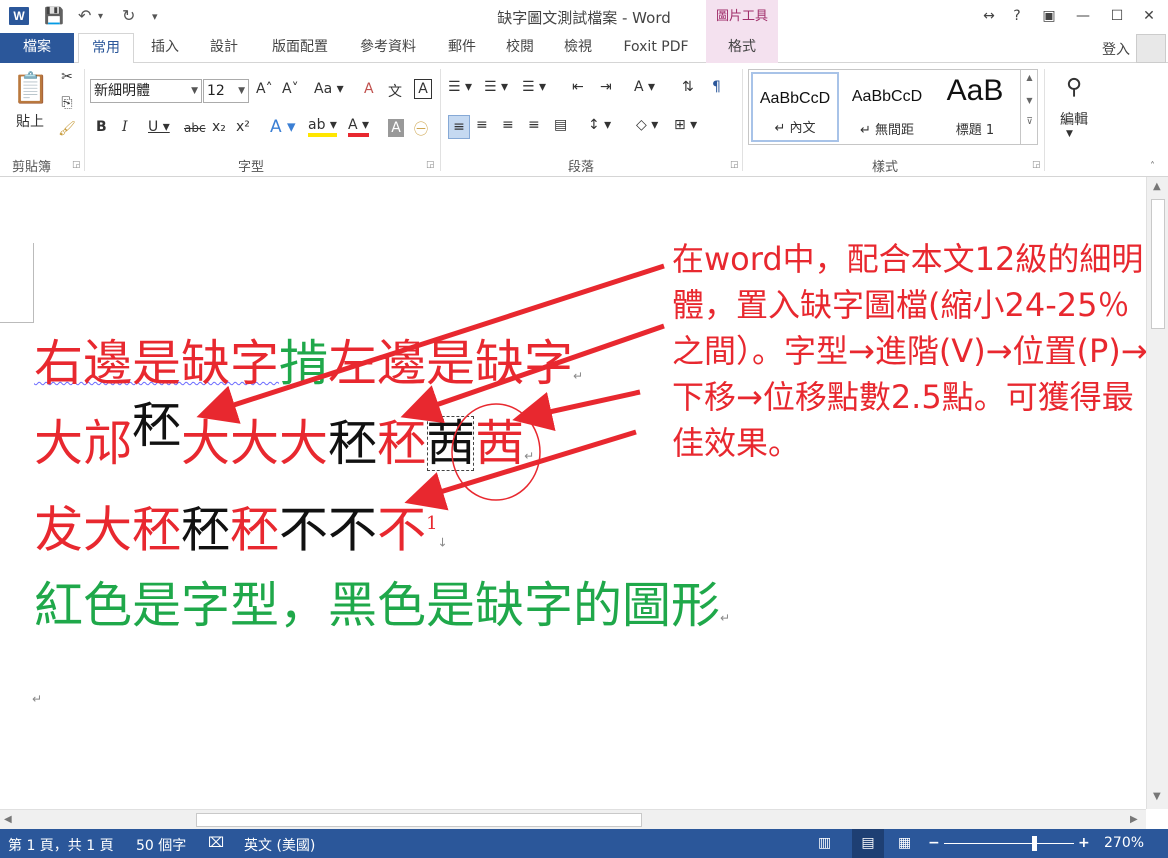 The image size is (1168, 858). I want to click on avatar, so click(1151, 48).